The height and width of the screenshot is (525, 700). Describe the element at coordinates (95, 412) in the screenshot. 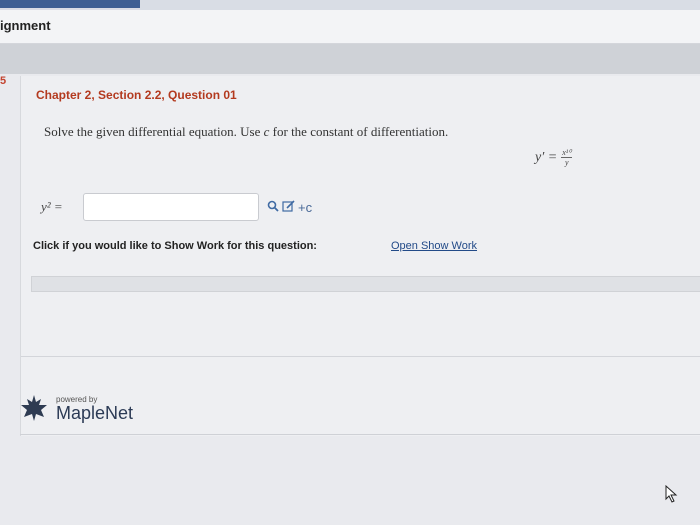

I see `maplenet-logo-text: MapleNet` at that location.